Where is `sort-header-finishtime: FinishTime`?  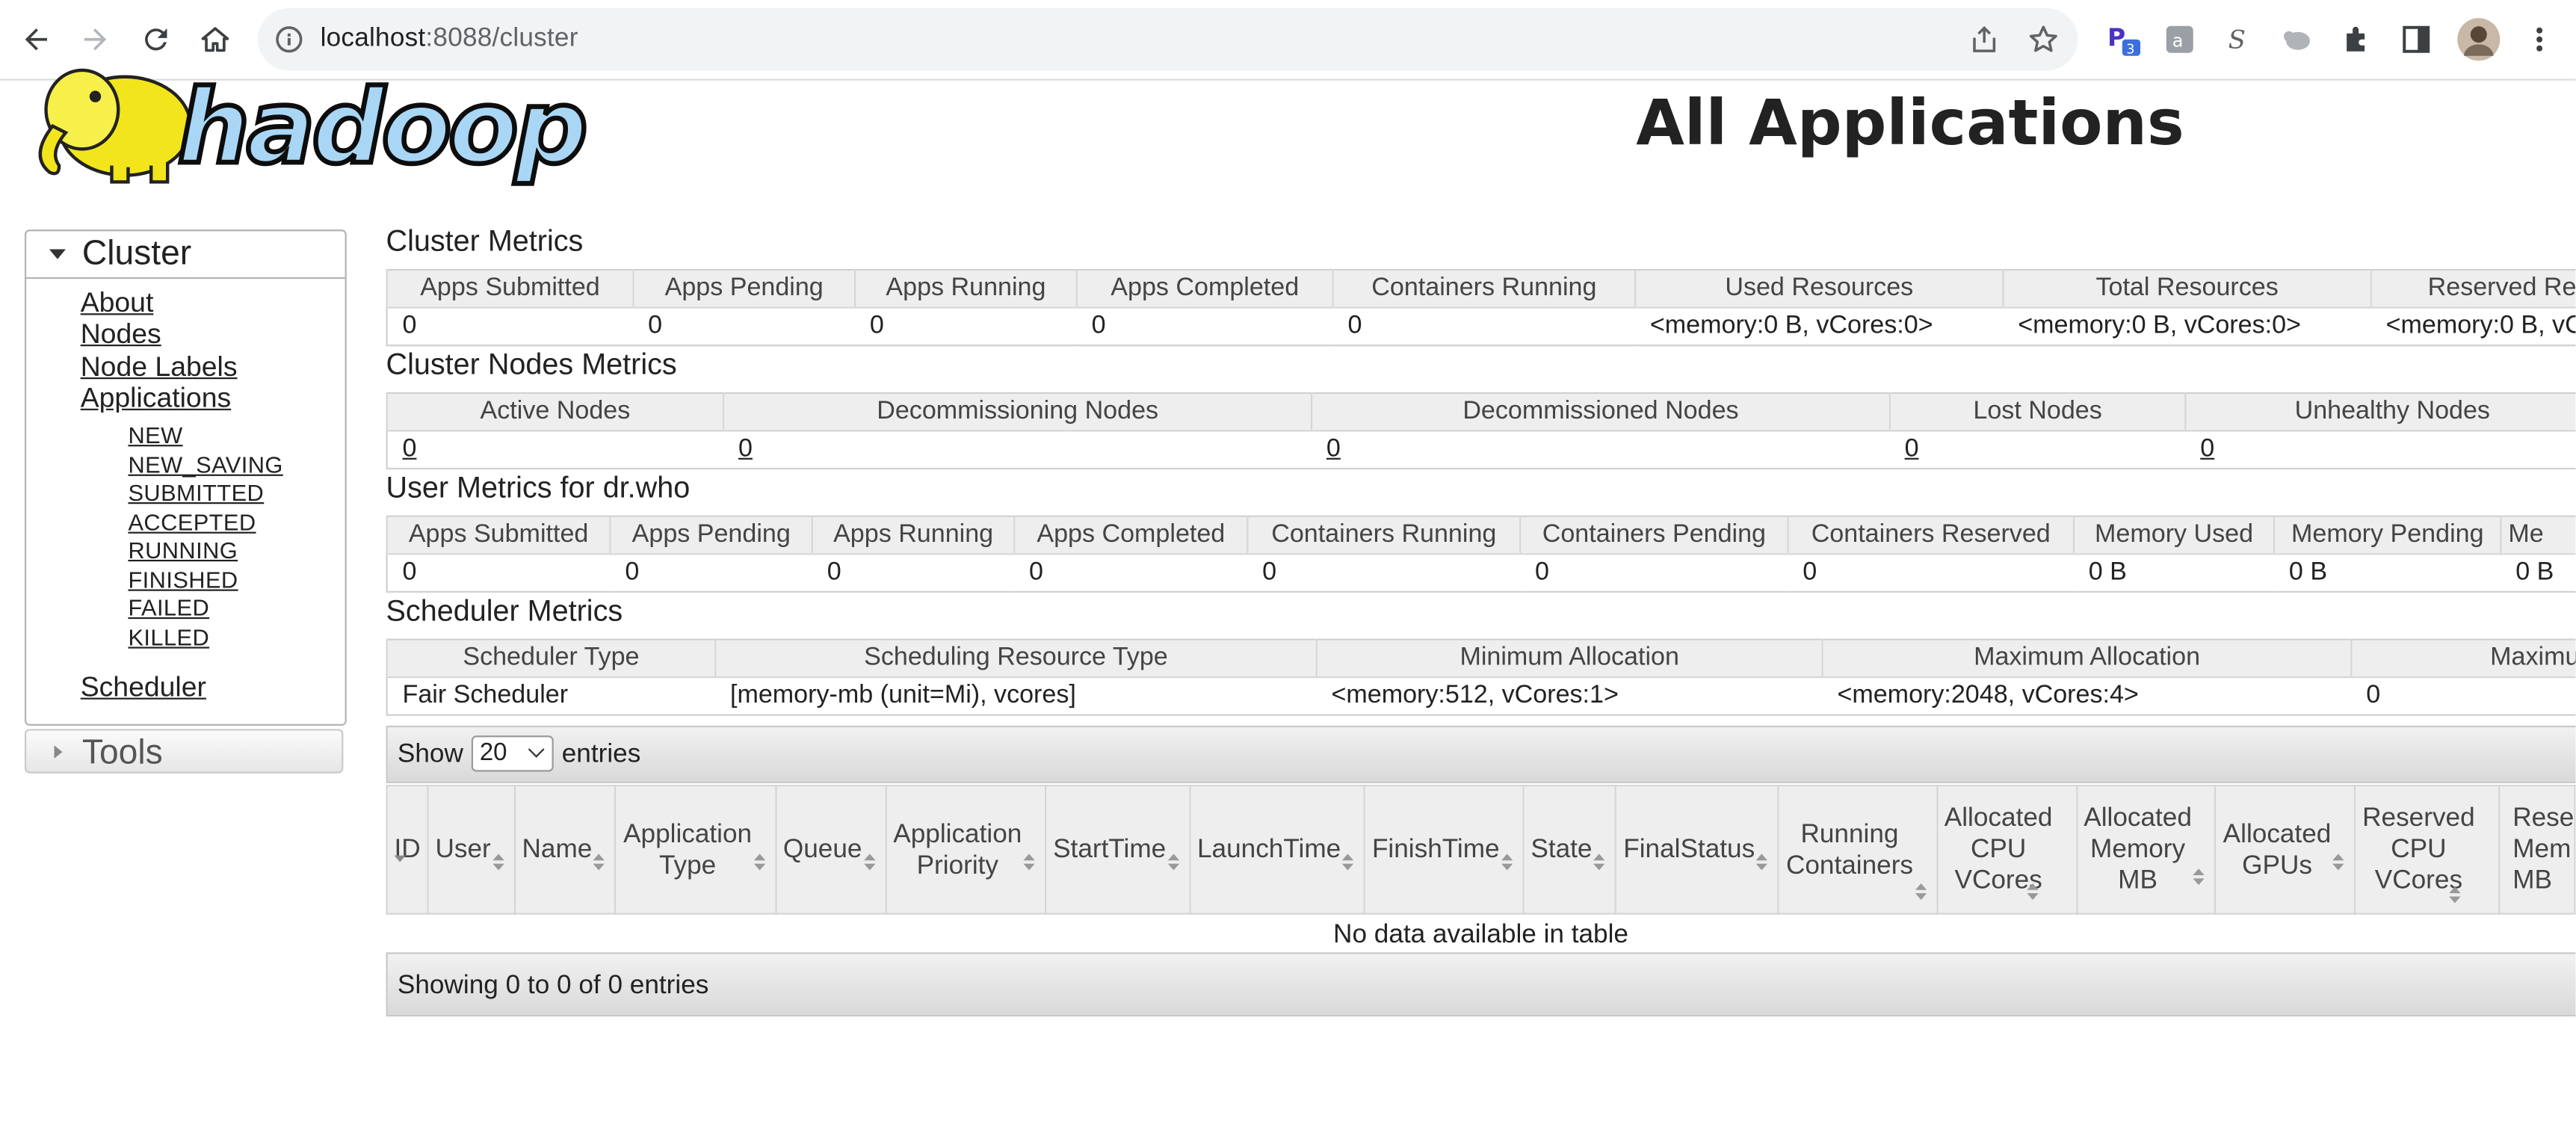 sort-header-finishtime: FinishTime is located at coordinates (1444, 850).